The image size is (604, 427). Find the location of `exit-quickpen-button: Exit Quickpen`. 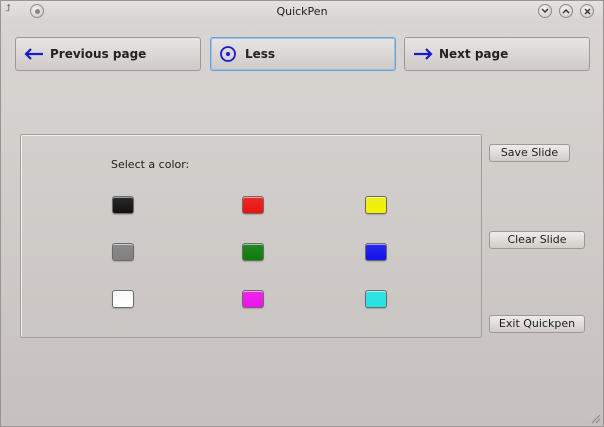

exit-quickpen-button: Exit Quickpen is located at coordinates (537, 324).